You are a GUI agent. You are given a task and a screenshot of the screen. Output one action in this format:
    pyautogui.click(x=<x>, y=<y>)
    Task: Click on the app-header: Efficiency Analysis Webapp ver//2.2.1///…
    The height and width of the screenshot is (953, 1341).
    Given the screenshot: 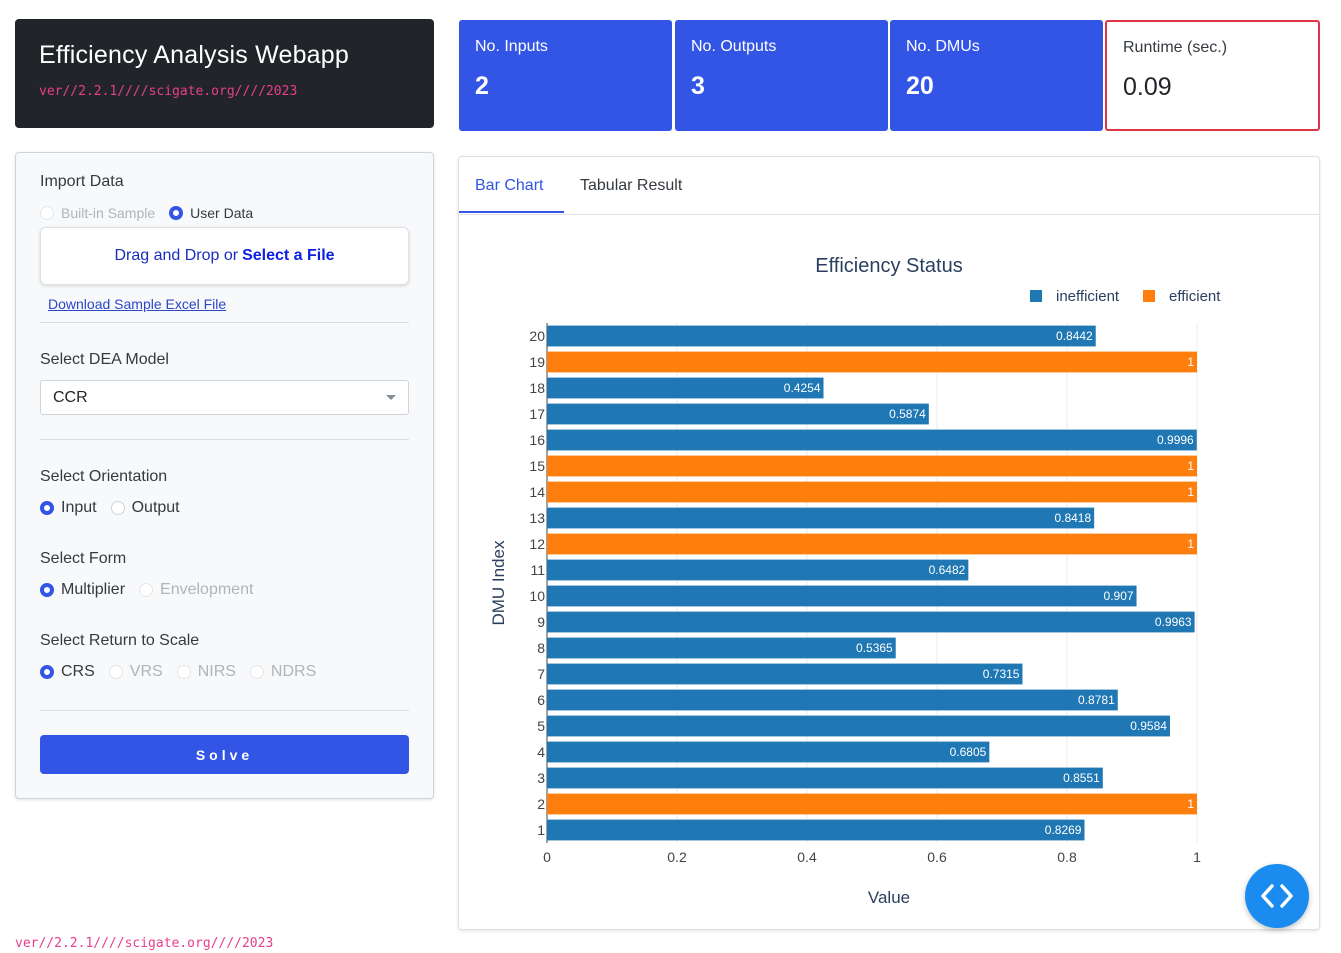 What is the action you would take?
    pyautogui.click(x=224, y=73)
    